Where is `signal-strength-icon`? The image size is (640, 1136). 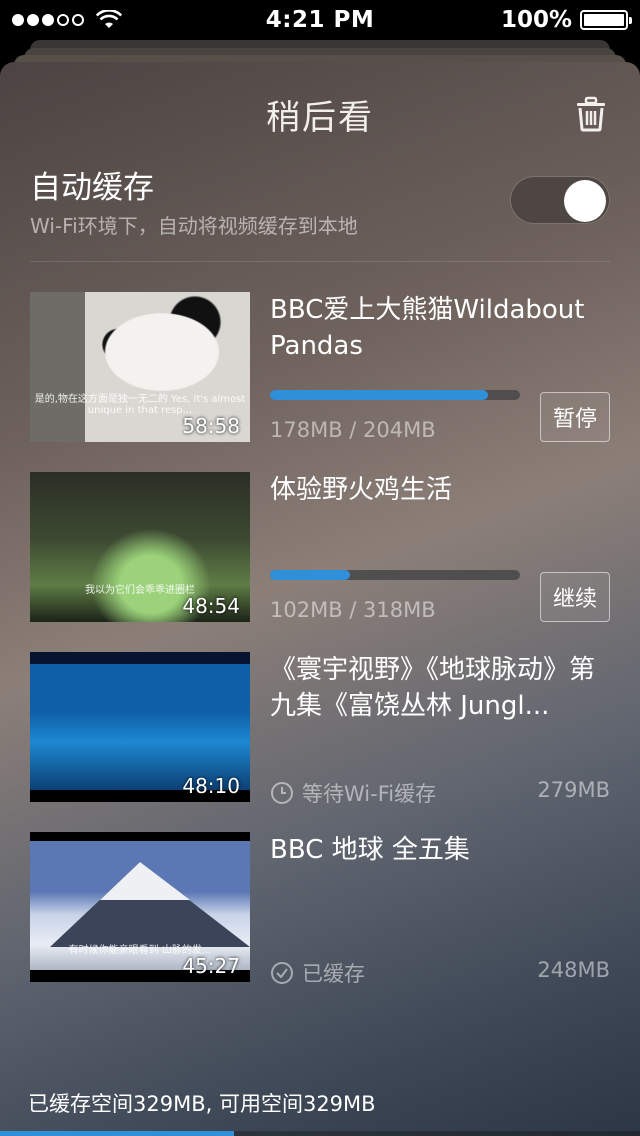 signal-strength-icon is located at coordinates (48, 20).